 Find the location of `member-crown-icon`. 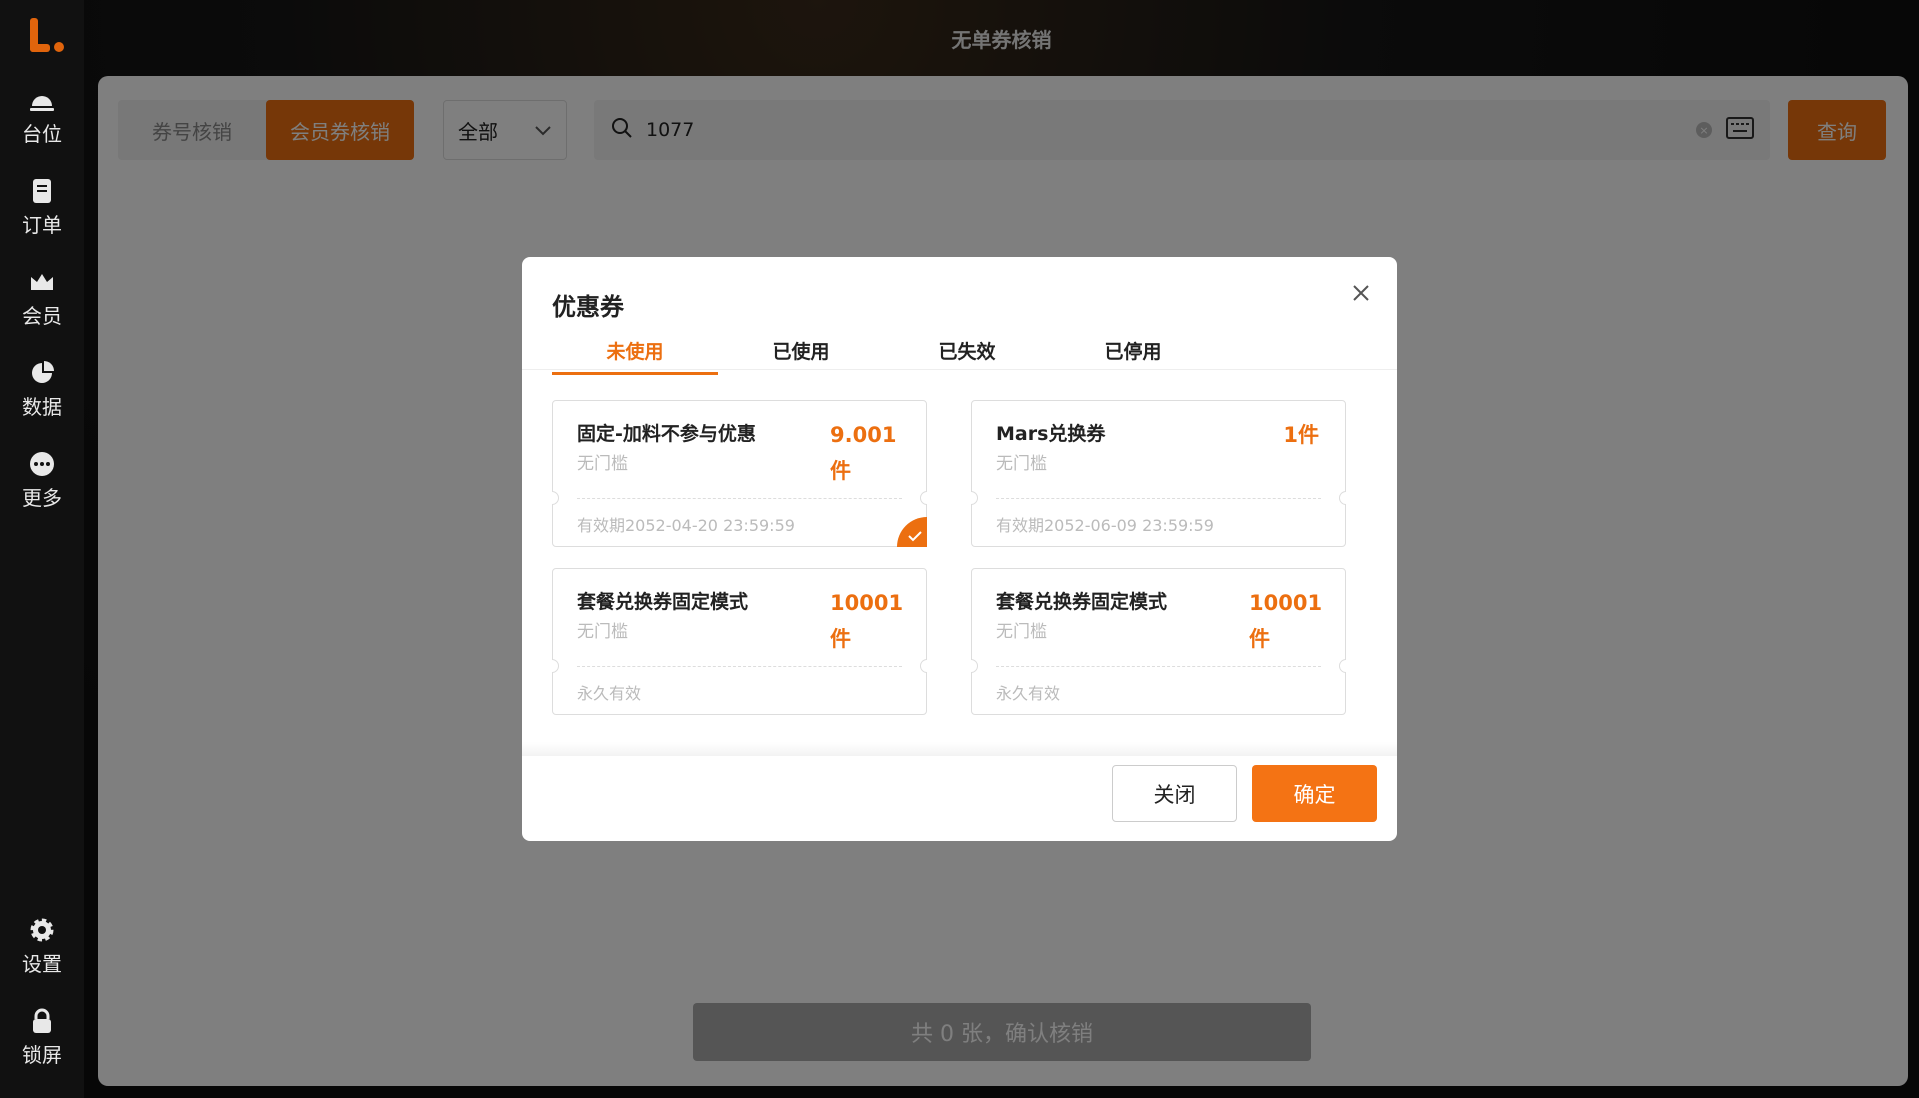

member-crown-icon is located at coordinates (42, 282).